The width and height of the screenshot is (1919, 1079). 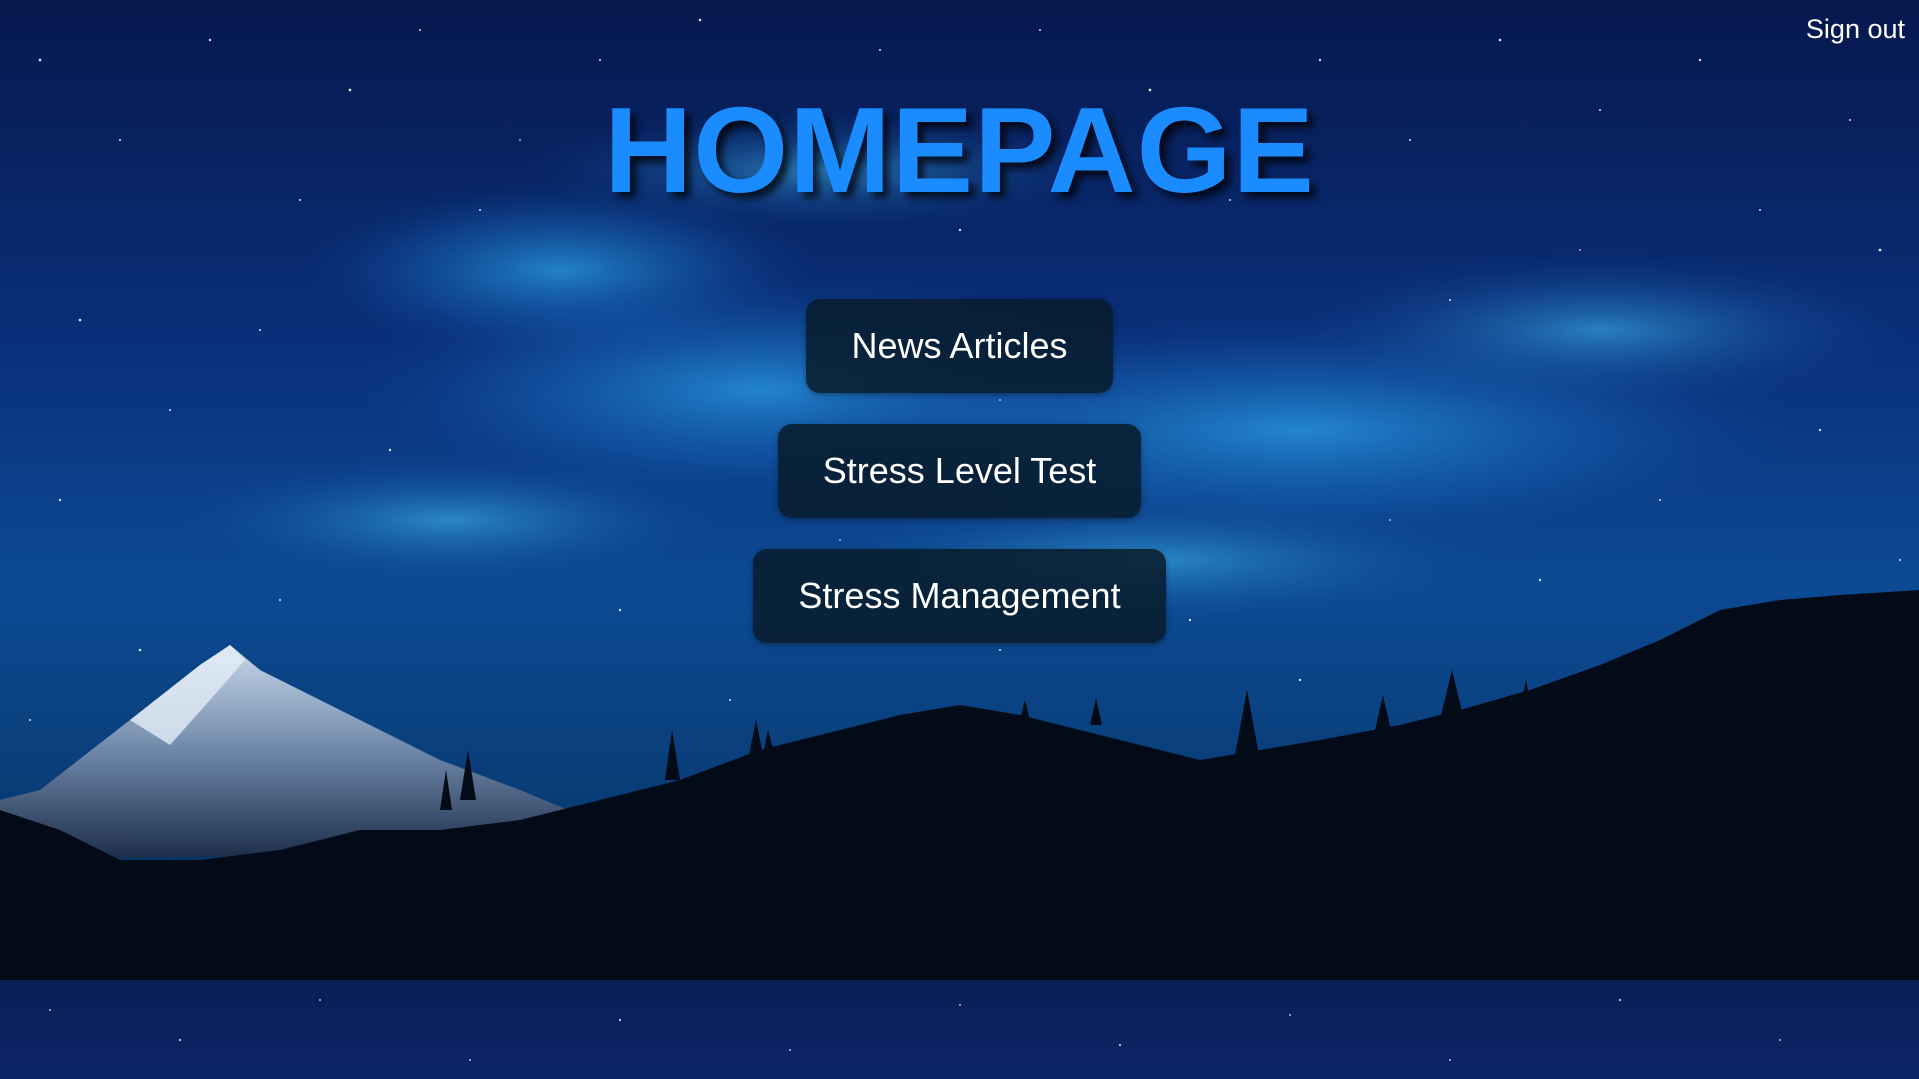 I want to click on news-articles-button: News Articles, so click(x=959, y=346).